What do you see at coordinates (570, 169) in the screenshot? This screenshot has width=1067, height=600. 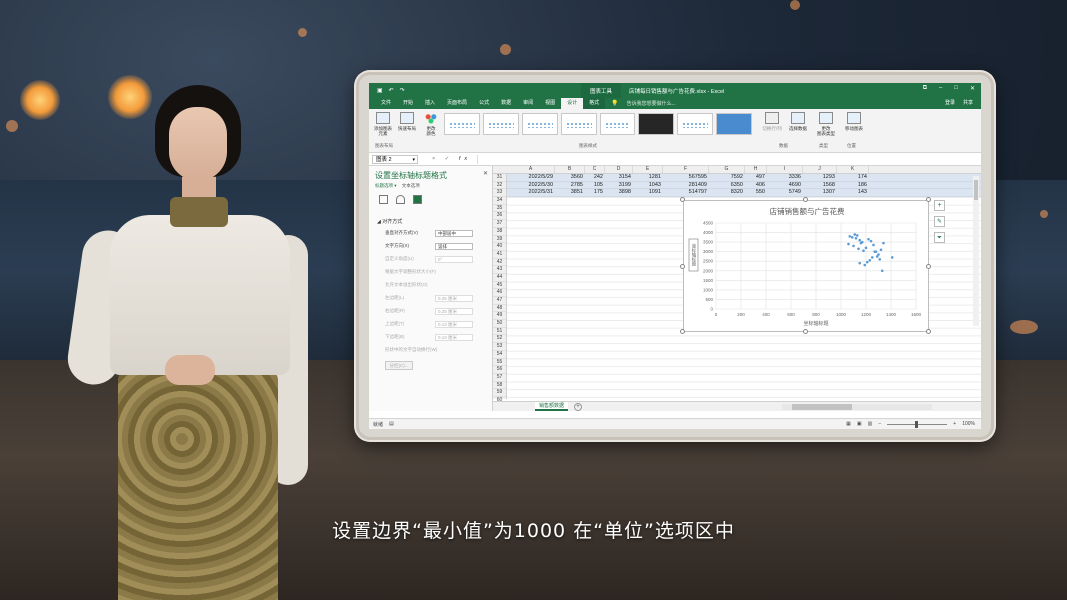 I see `column-header: B` at bounding box center [570, 169].